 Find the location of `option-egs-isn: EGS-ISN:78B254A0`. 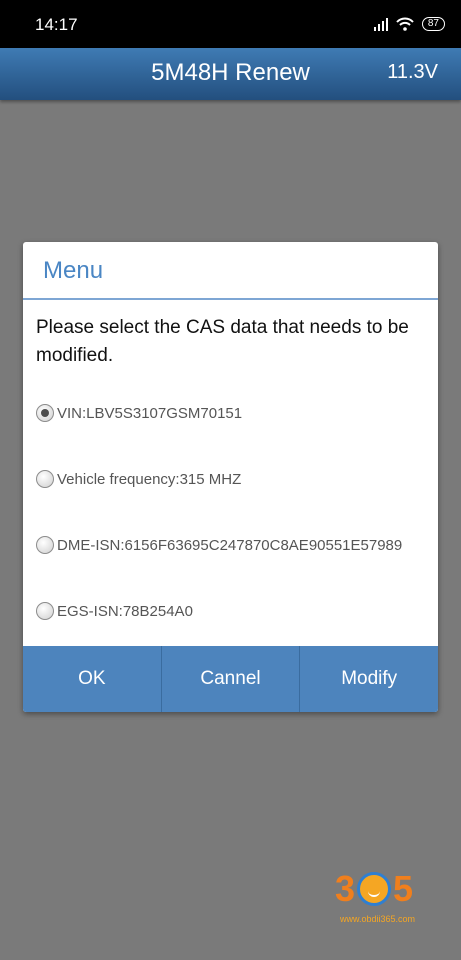

option-egs-isn: EGS-ISN:78B254A0 is located at coordinates (114, 611).